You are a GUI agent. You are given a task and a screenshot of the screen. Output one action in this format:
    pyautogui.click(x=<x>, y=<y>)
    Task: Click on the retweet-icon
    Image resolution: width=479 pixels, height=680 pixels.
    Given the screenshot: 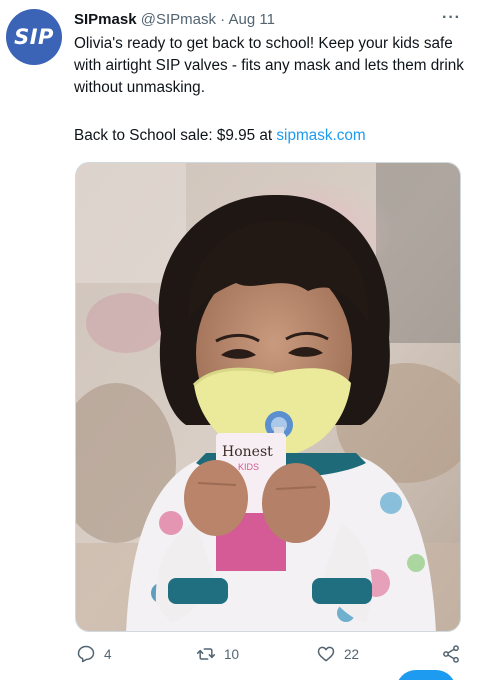 What is the action you would take?
    pyautogui.click(x=206, y=654)
    